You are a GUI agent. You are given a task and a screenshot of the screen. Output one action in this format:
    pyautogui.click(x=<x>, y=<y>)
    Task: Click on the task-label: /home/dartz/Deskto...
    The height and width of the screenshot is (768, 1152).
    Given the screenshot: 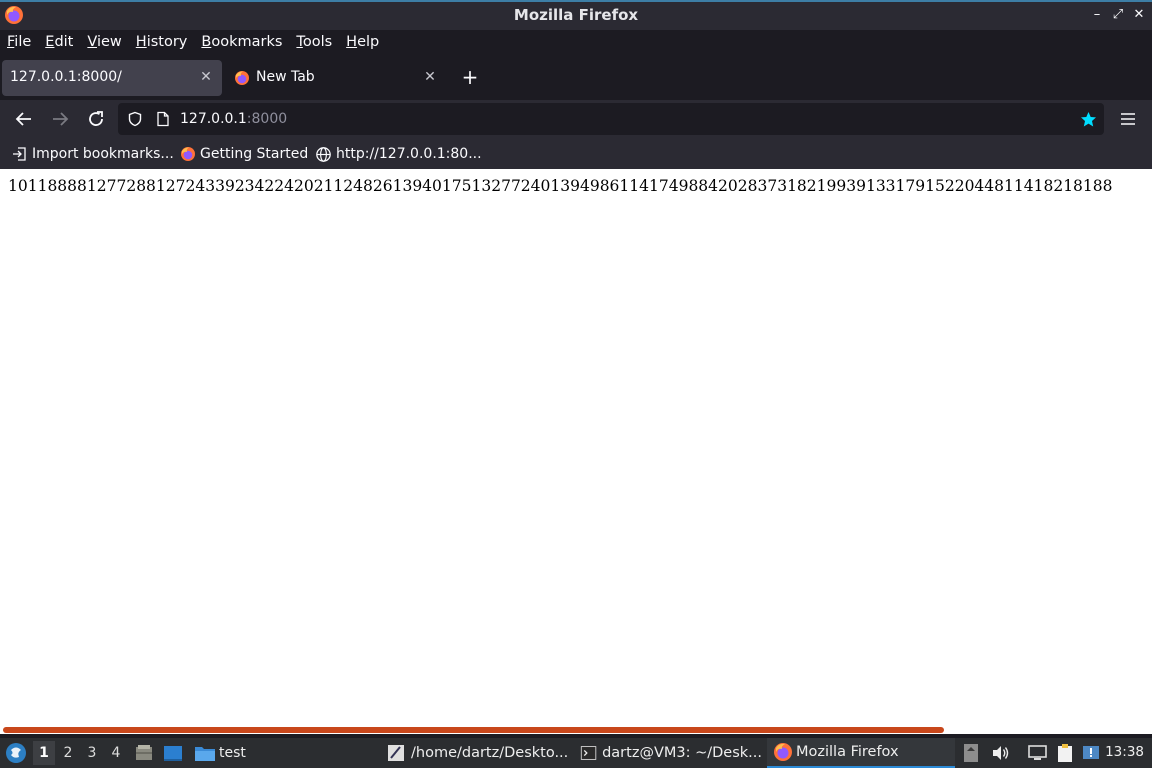 What is the action you would take?
    pyautogui.click(x=490, y=753)
    